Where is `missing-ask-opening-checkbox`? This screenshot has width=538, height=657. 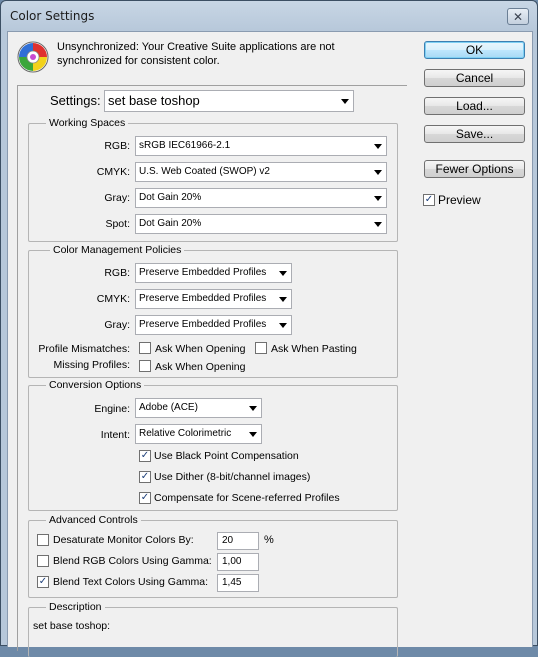
missing-ask-opening-checkbox is located at coordinates (145, 366).